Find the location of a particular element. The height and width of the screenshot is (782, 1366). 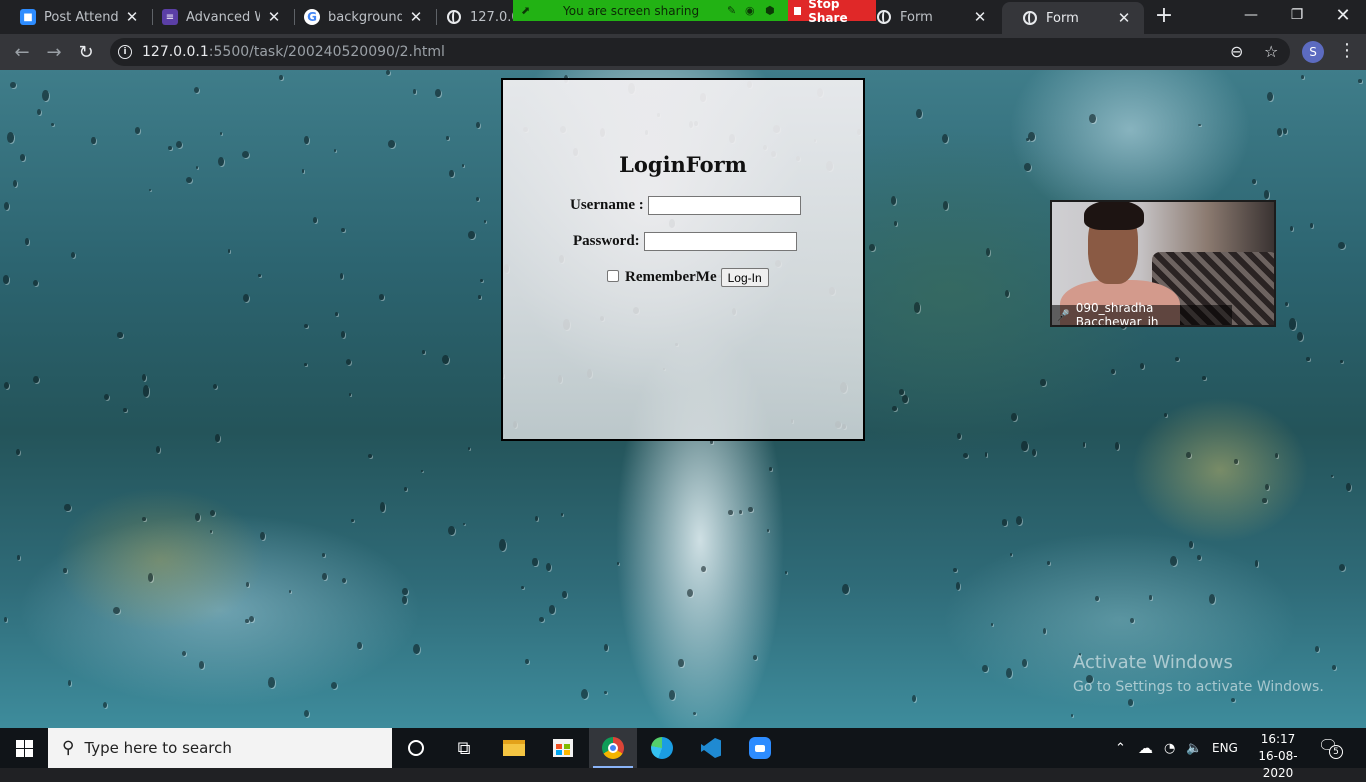

url-text: 127.0.0.1:5500/task/200240520090/2.html is located at coordinates (293, 52).